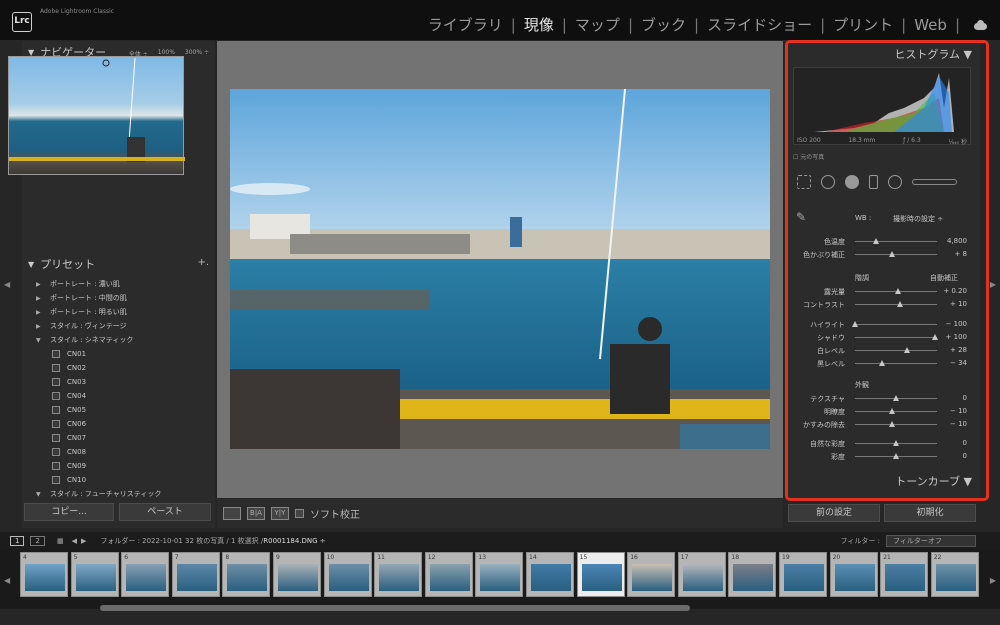  I want to click on filmstrip-scrollbar, so click(395, 608).